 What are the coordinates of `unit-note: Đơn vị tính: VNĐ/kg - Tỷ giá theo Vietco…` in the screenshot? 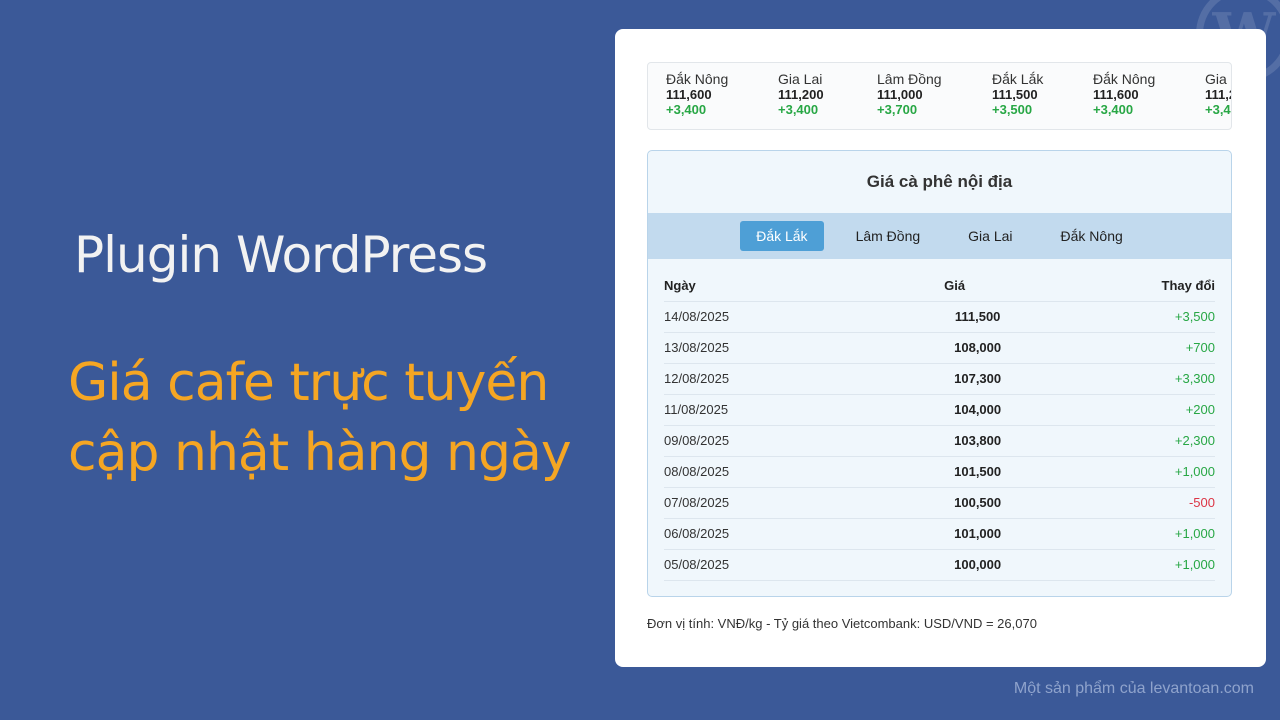 It's located at (842, 623).